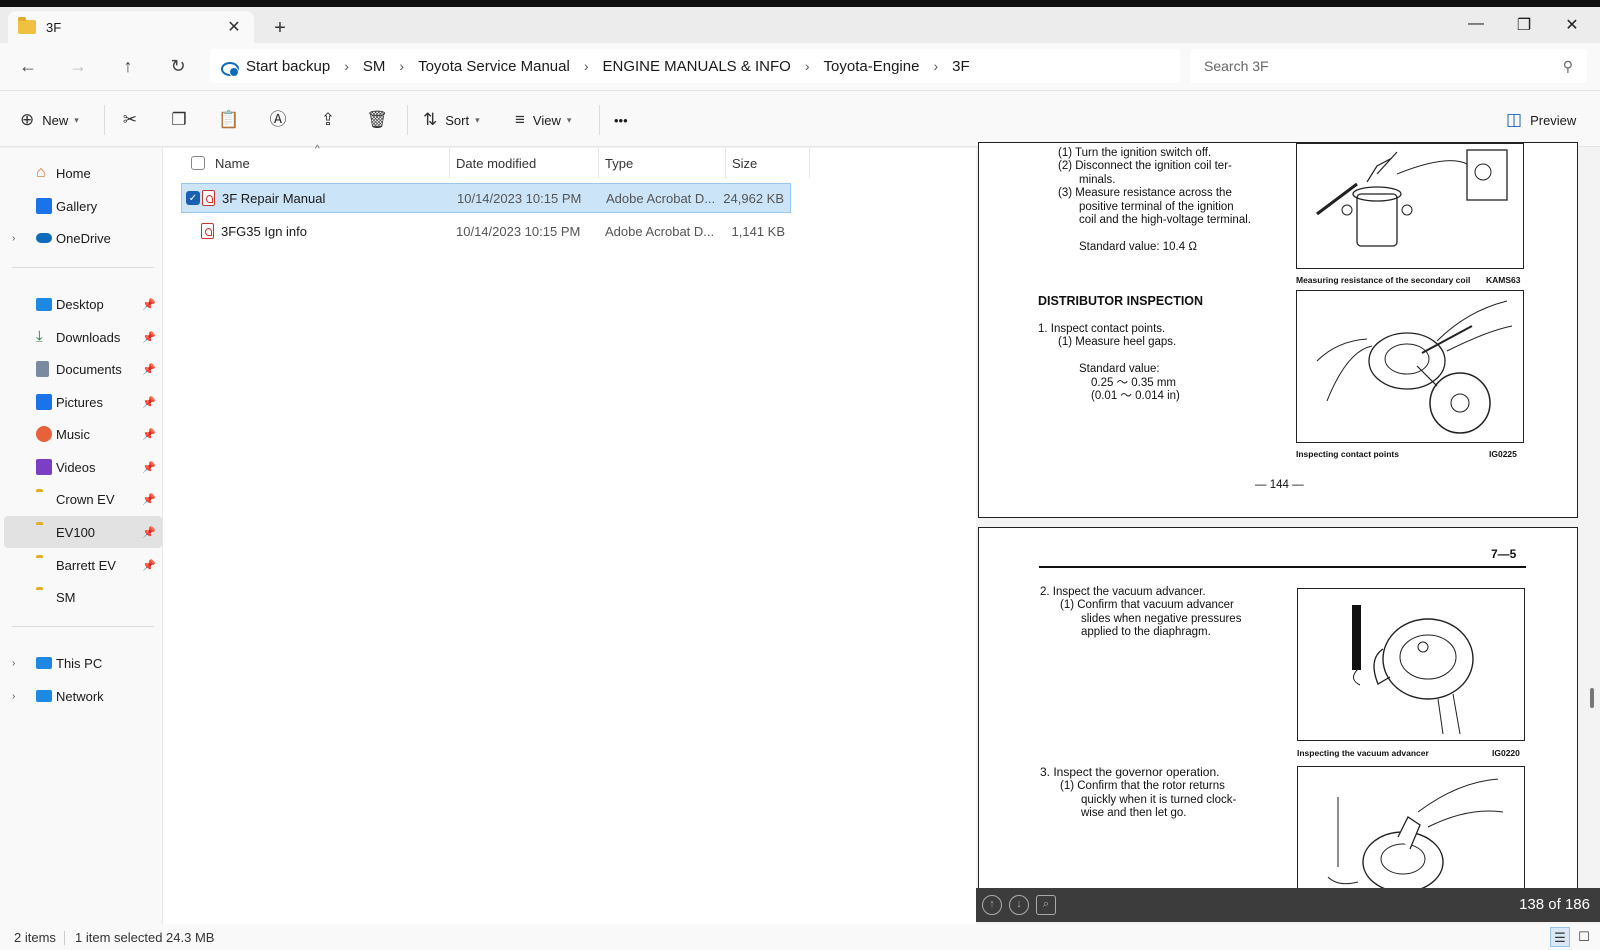 The height and width of the screenshot is (950, 1600). Describe the element at coordinates (131, 27) in the screenshot. I see `tab-3f: 3F ✕` at that location.